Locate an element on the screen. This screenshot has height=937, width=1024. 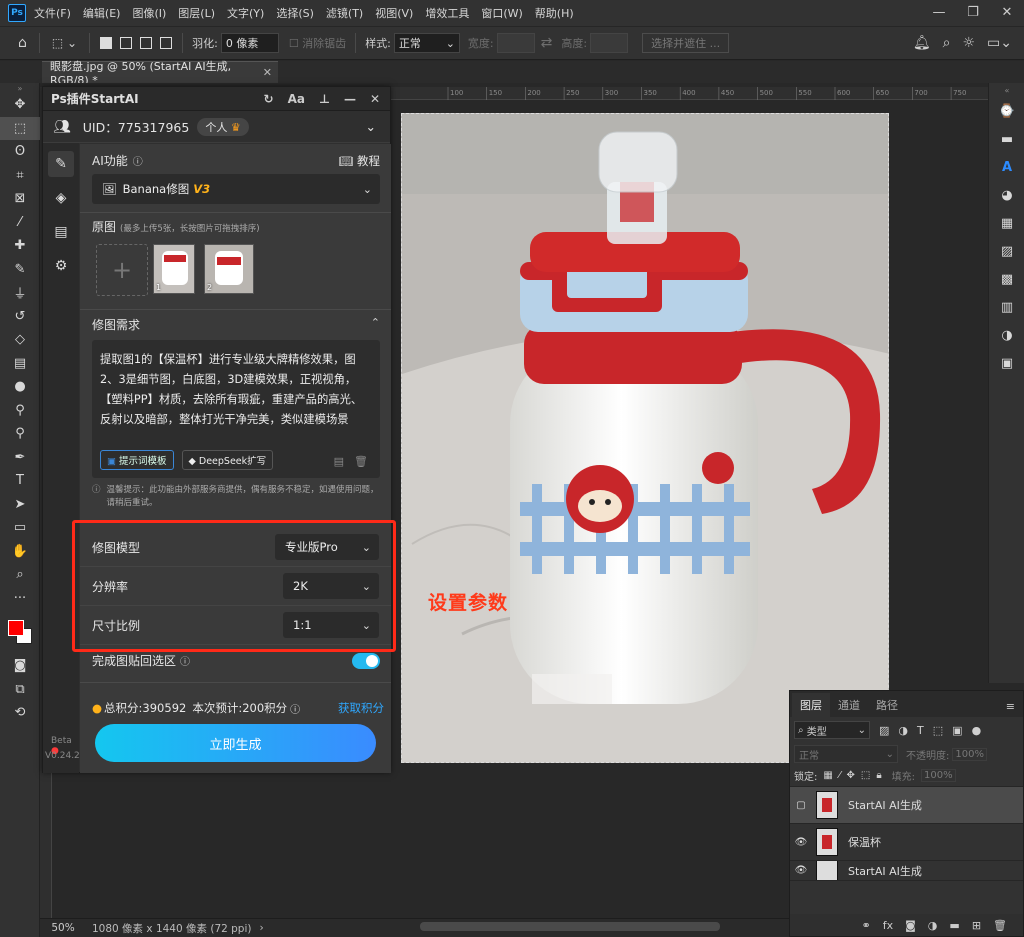
clipboard-icon: ▤ is located at coordinates (61, 232).